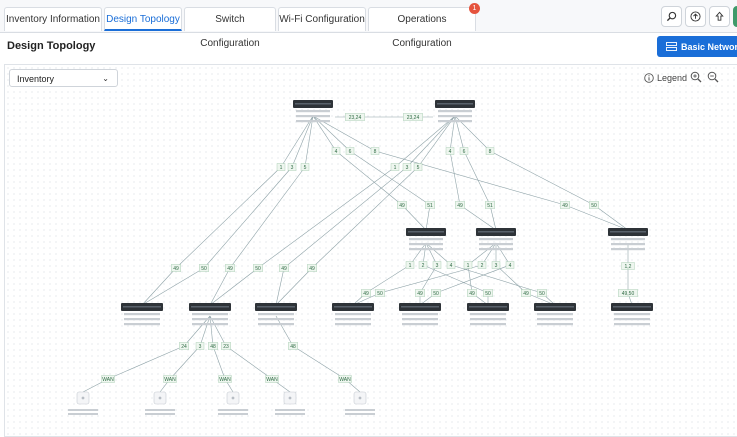  Describe the element at coordinates (350, 152) in the screenshot. I see `port-label: 6` at that location.